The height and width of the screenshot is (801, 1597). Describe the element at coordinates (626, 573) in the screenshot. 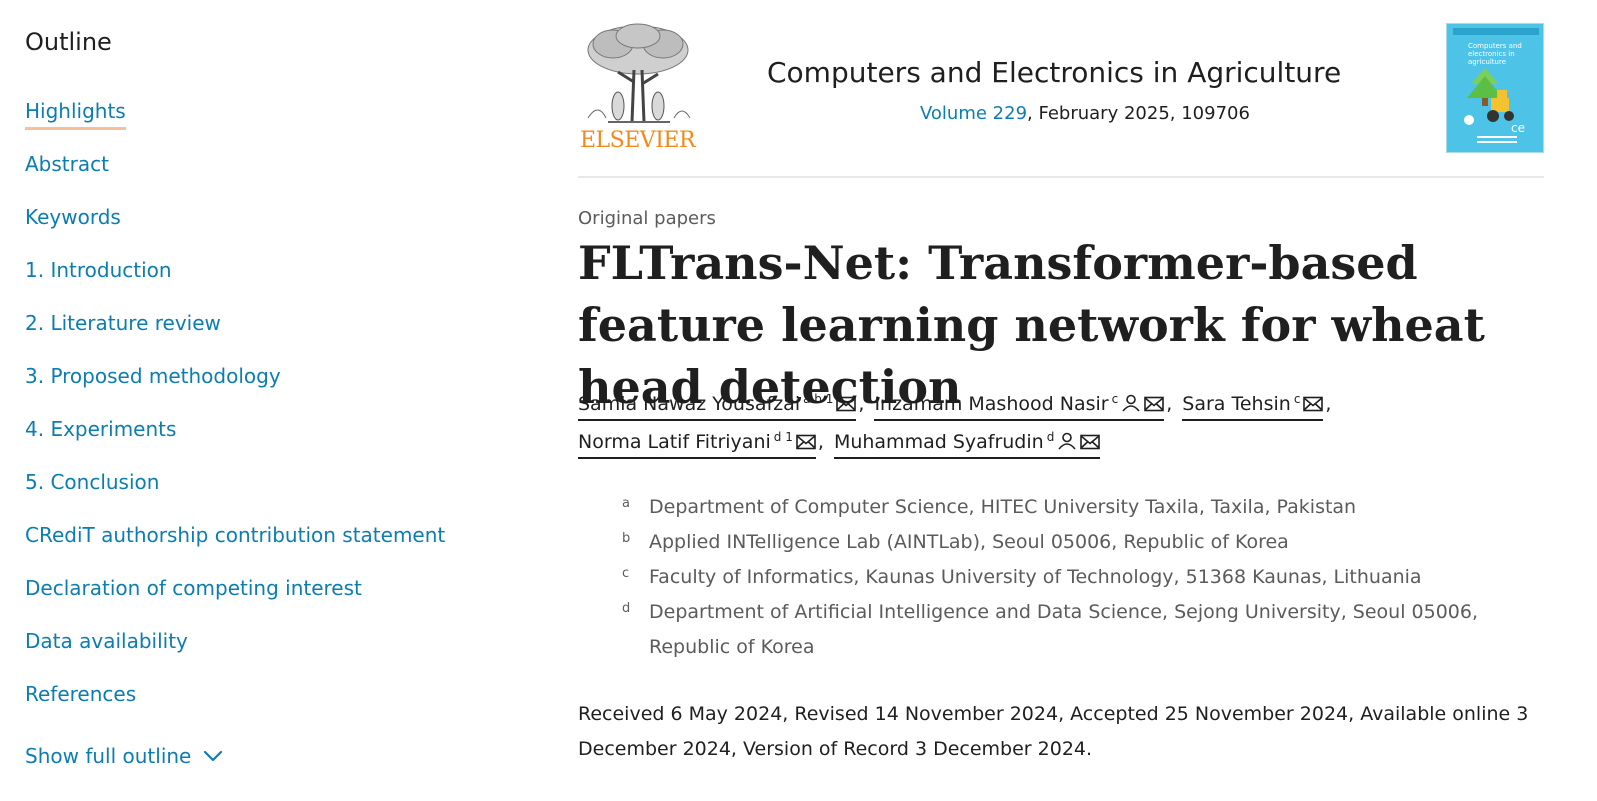

I see `affiliation-label: c` at that location.